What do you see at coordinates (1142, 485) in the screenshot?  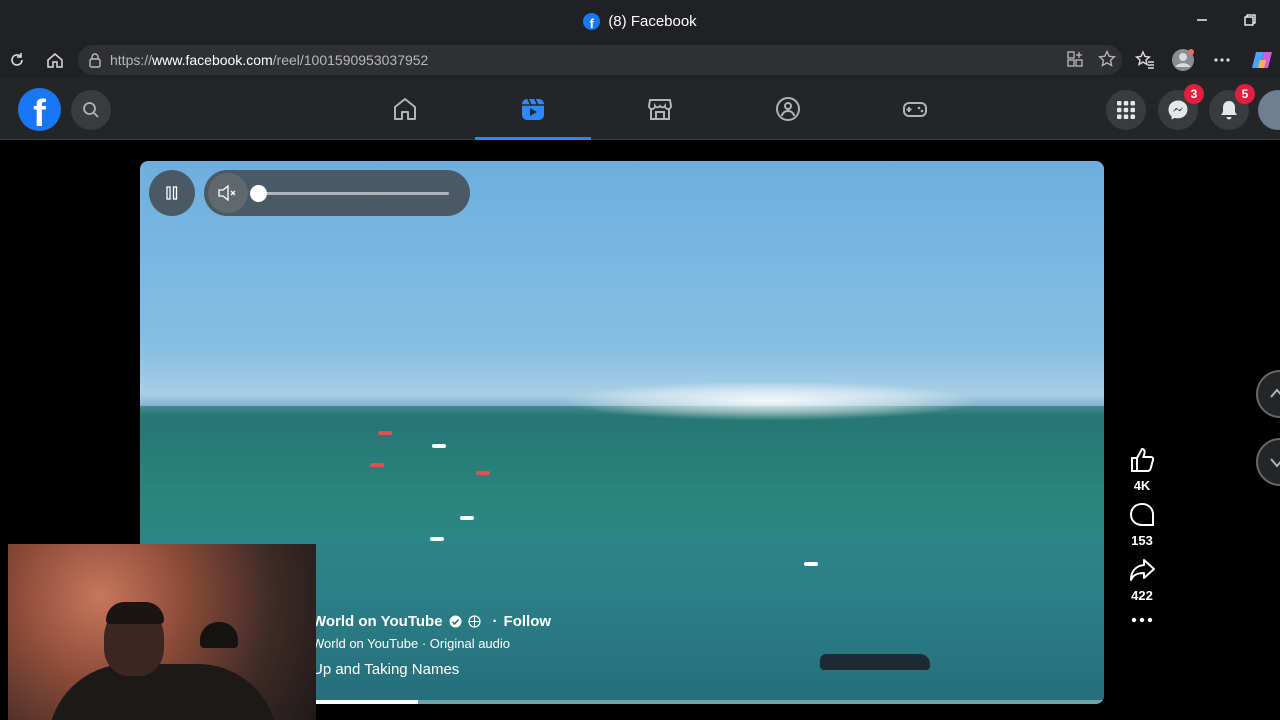 I see `like-count: 4K` at bounding box center [1142, 485].